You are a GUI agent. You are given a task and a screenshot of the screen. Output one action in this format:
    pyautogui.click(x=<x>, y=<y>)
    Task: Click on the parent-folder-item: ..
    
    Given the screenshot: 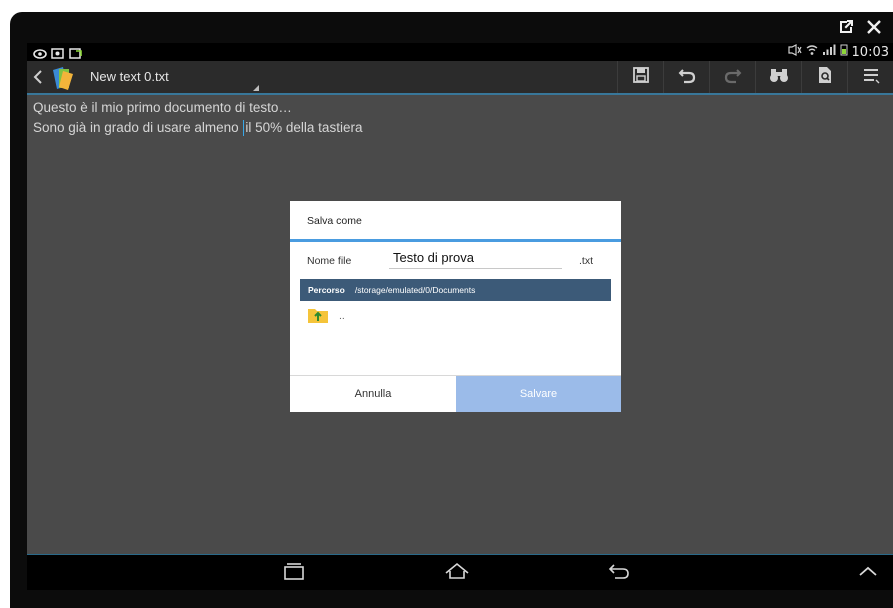 What is the action you would take?
    pyautogui.click(x=326, y=316)
    